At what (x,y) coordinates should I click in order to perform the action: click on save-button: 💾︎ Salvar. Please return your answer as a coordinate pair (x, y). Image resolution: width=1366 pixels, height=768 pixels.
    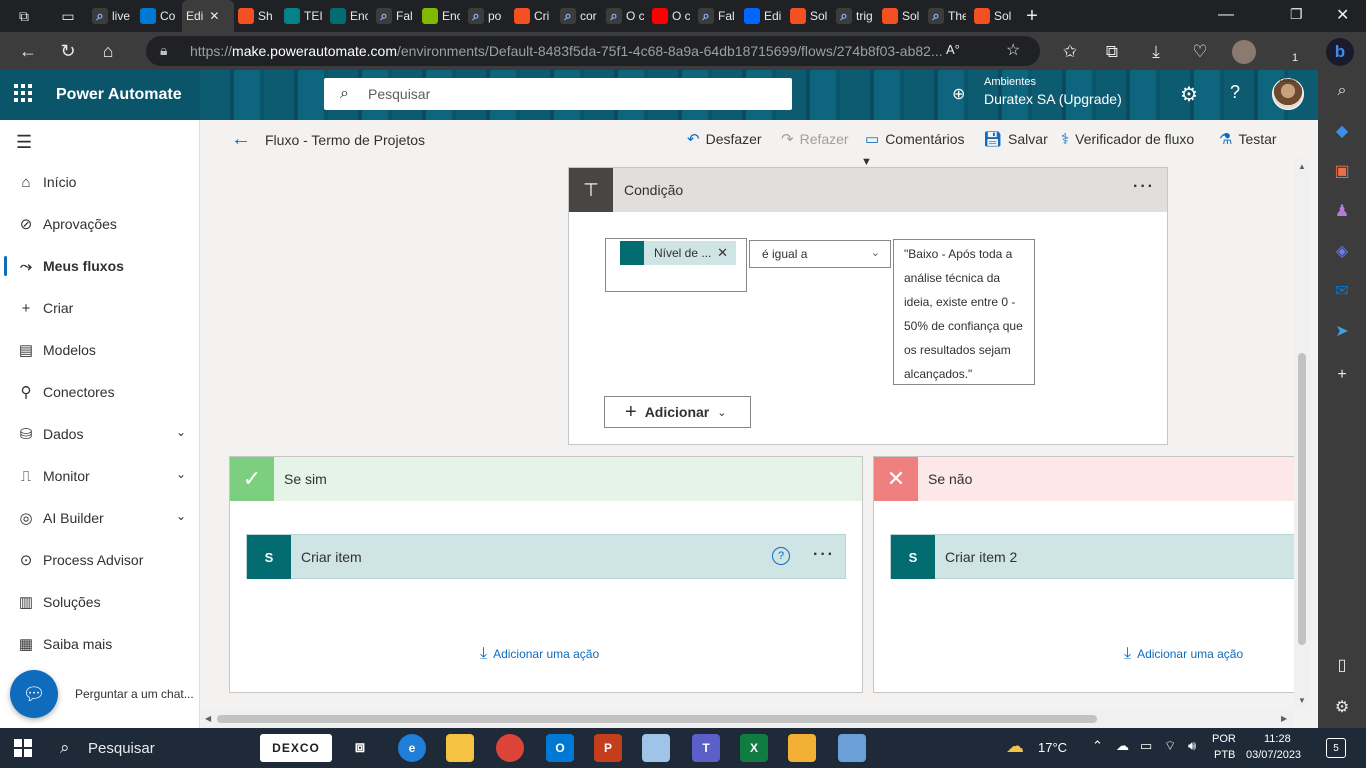
    Looking at the image, I should click on (1015, 139).